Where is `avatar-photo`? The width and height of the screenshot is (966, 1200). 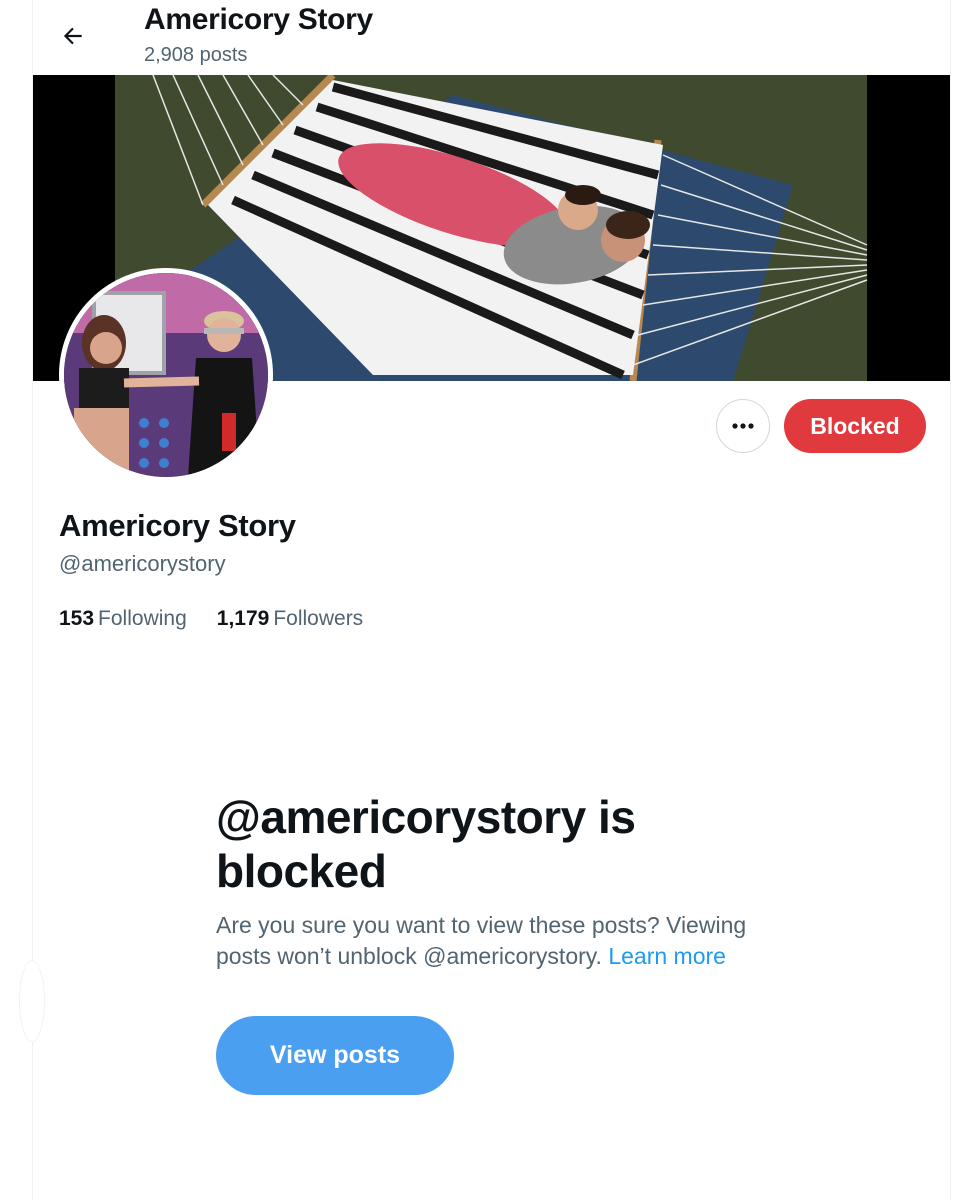
avatar-photo is located at coordinates (166, 375).